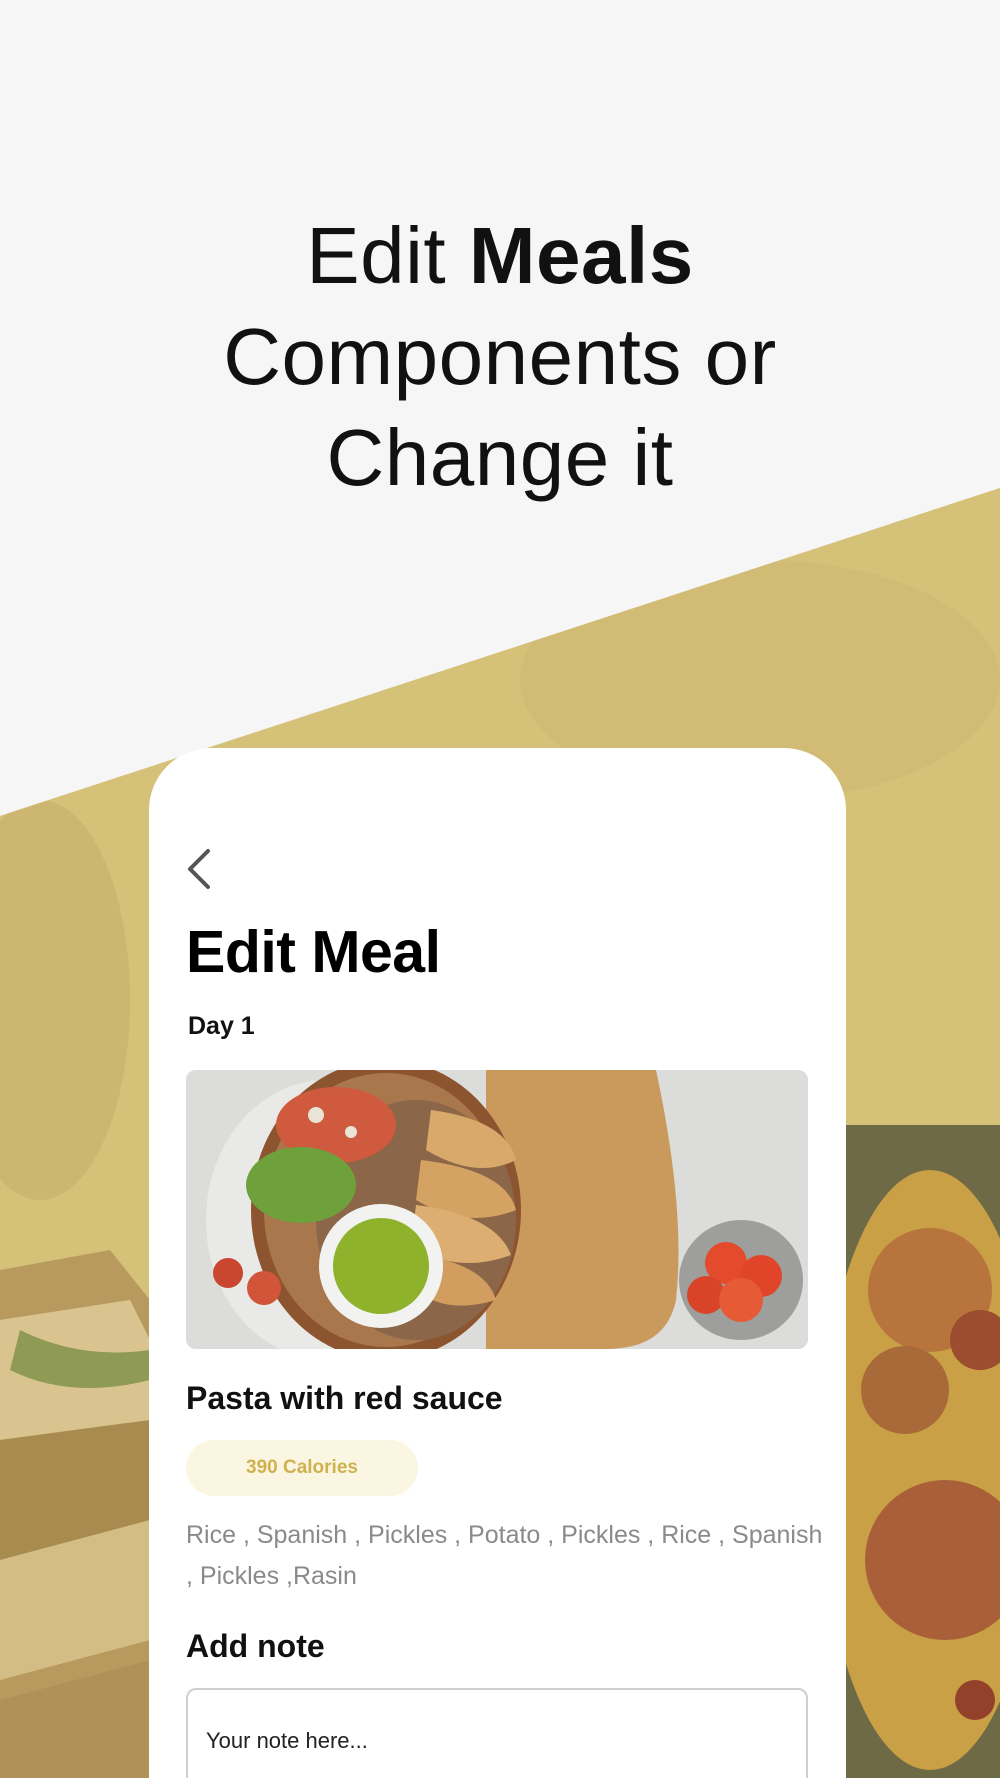 This screenshot has height=1778, width=1000. I want to click on headline-line-1: Edit Meals, so click(500, 255).